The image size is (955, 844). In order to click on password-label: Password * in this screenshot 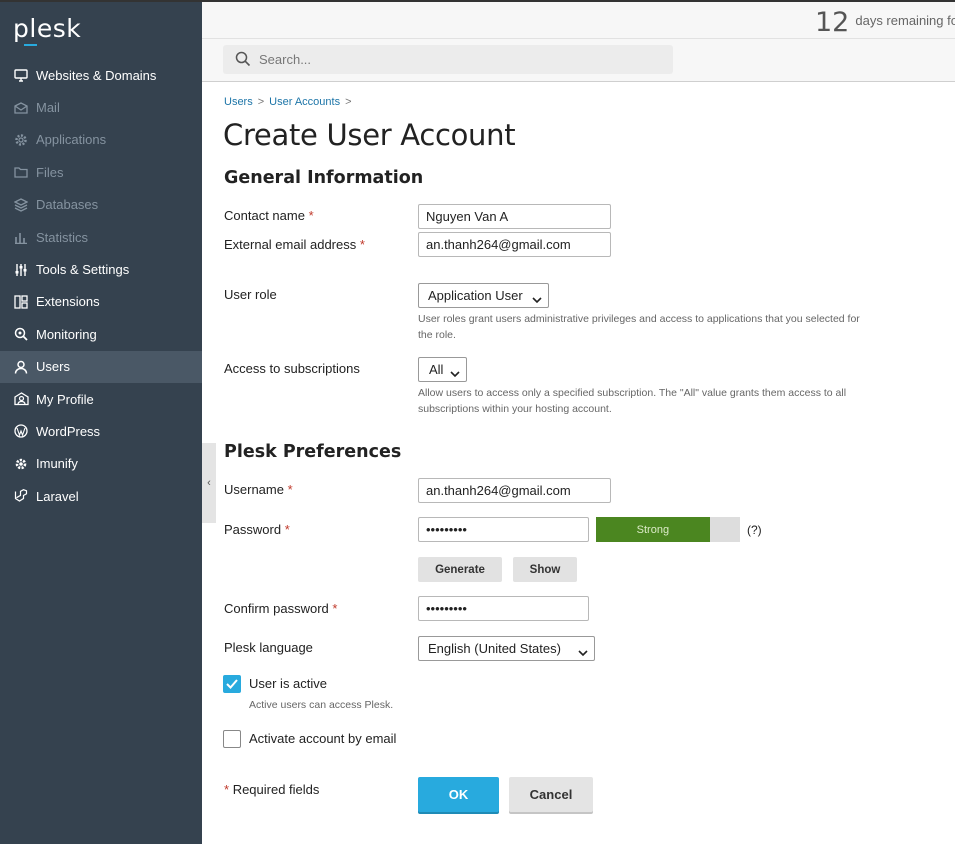, I will do `click(257, 529)`.